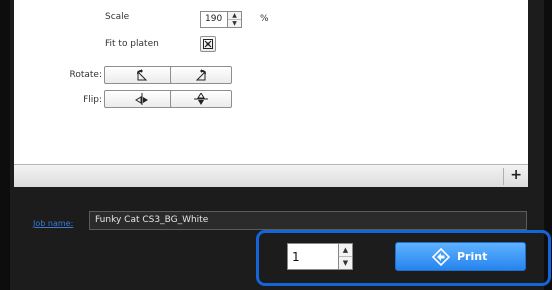 Image resolution: width=552 pixels, height=290 pixels. Describe the element at coordinates (516, 175) in the screenshot. I see `add-button: +` at that location.